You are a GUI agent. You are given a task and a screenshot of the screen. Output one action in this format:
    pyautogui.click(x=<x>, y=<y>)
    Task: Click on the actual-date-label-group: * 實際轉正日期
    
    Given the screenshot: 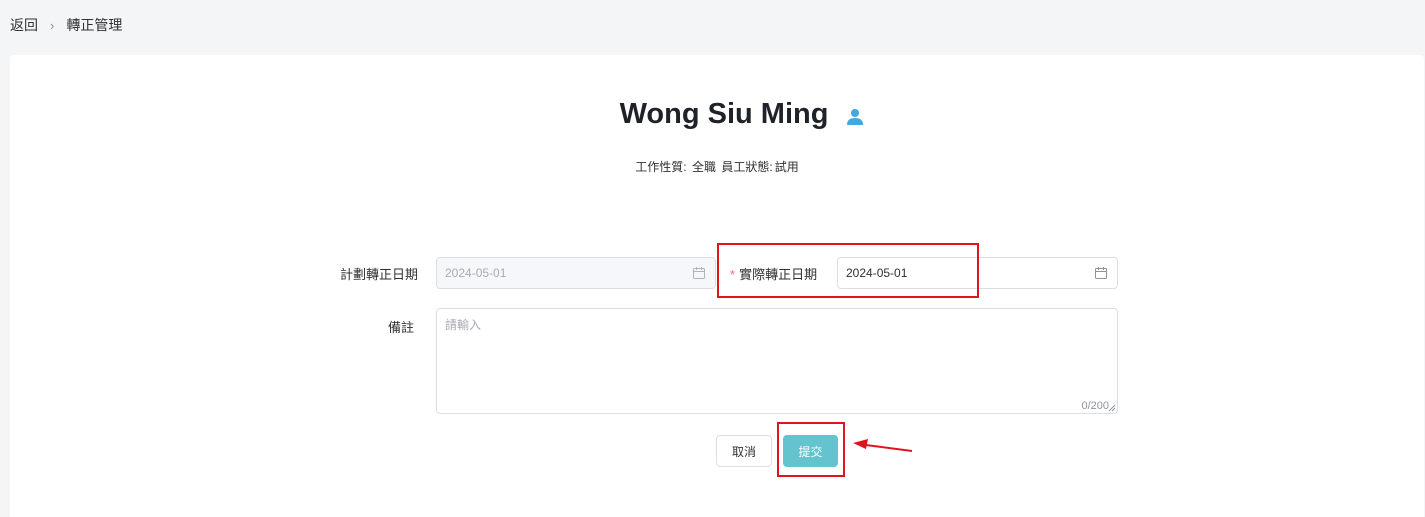 What is the action you would take?
    pyautogui.click(x=773, y=273)
    